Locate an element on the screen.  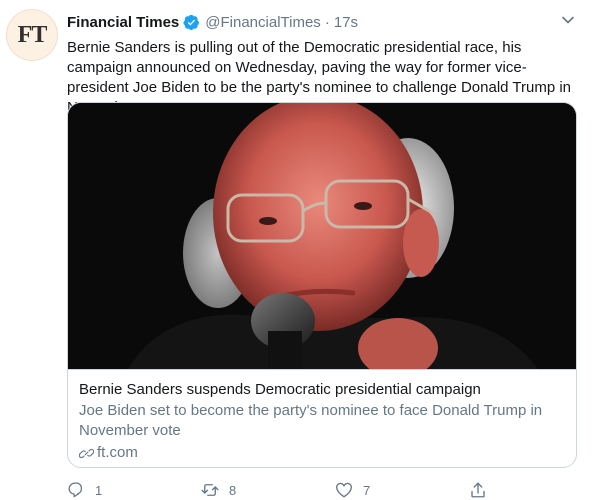
like-icon is located at coordinates (344, 490).